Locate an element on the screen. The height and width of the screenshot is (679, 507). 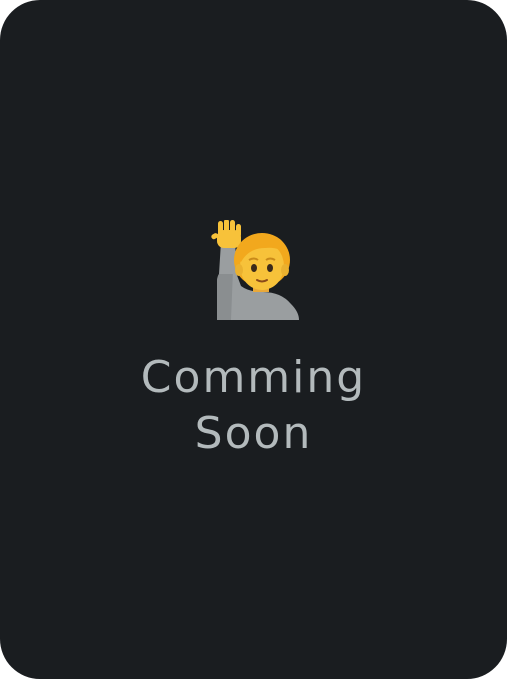
title-line-2: Soon is located at coordinates (253, 433).